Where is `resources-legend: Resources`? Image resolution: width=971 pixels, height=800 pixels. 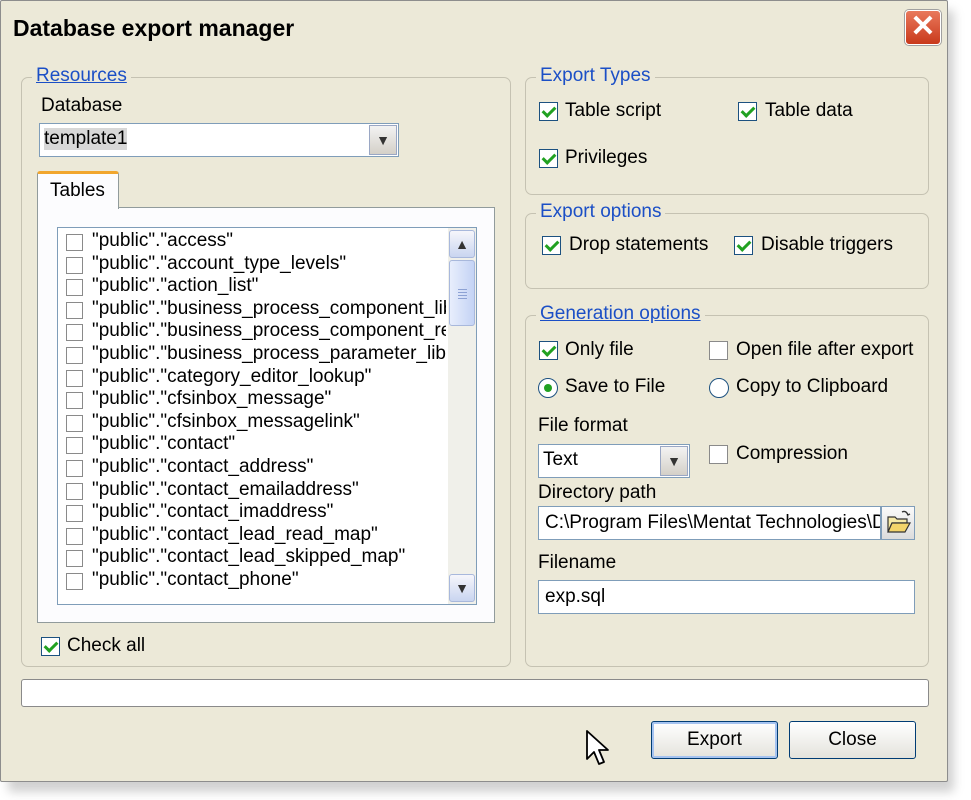 resources-legend: Resources is located at coordinates (81, 76).